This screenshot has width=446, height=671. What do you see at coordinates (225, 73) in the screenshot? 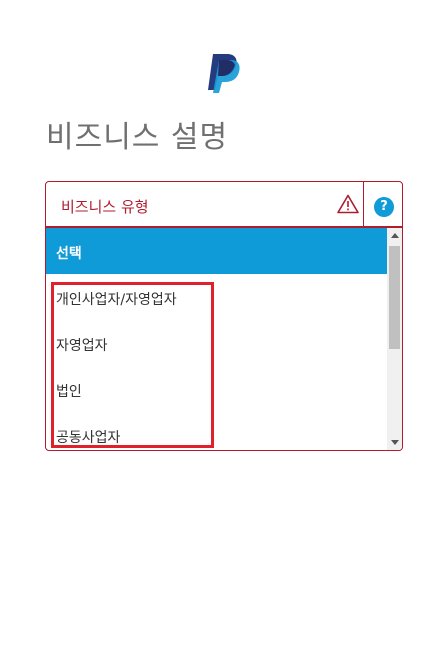
I see `paypal-logo` at bounding box center [225, 73].